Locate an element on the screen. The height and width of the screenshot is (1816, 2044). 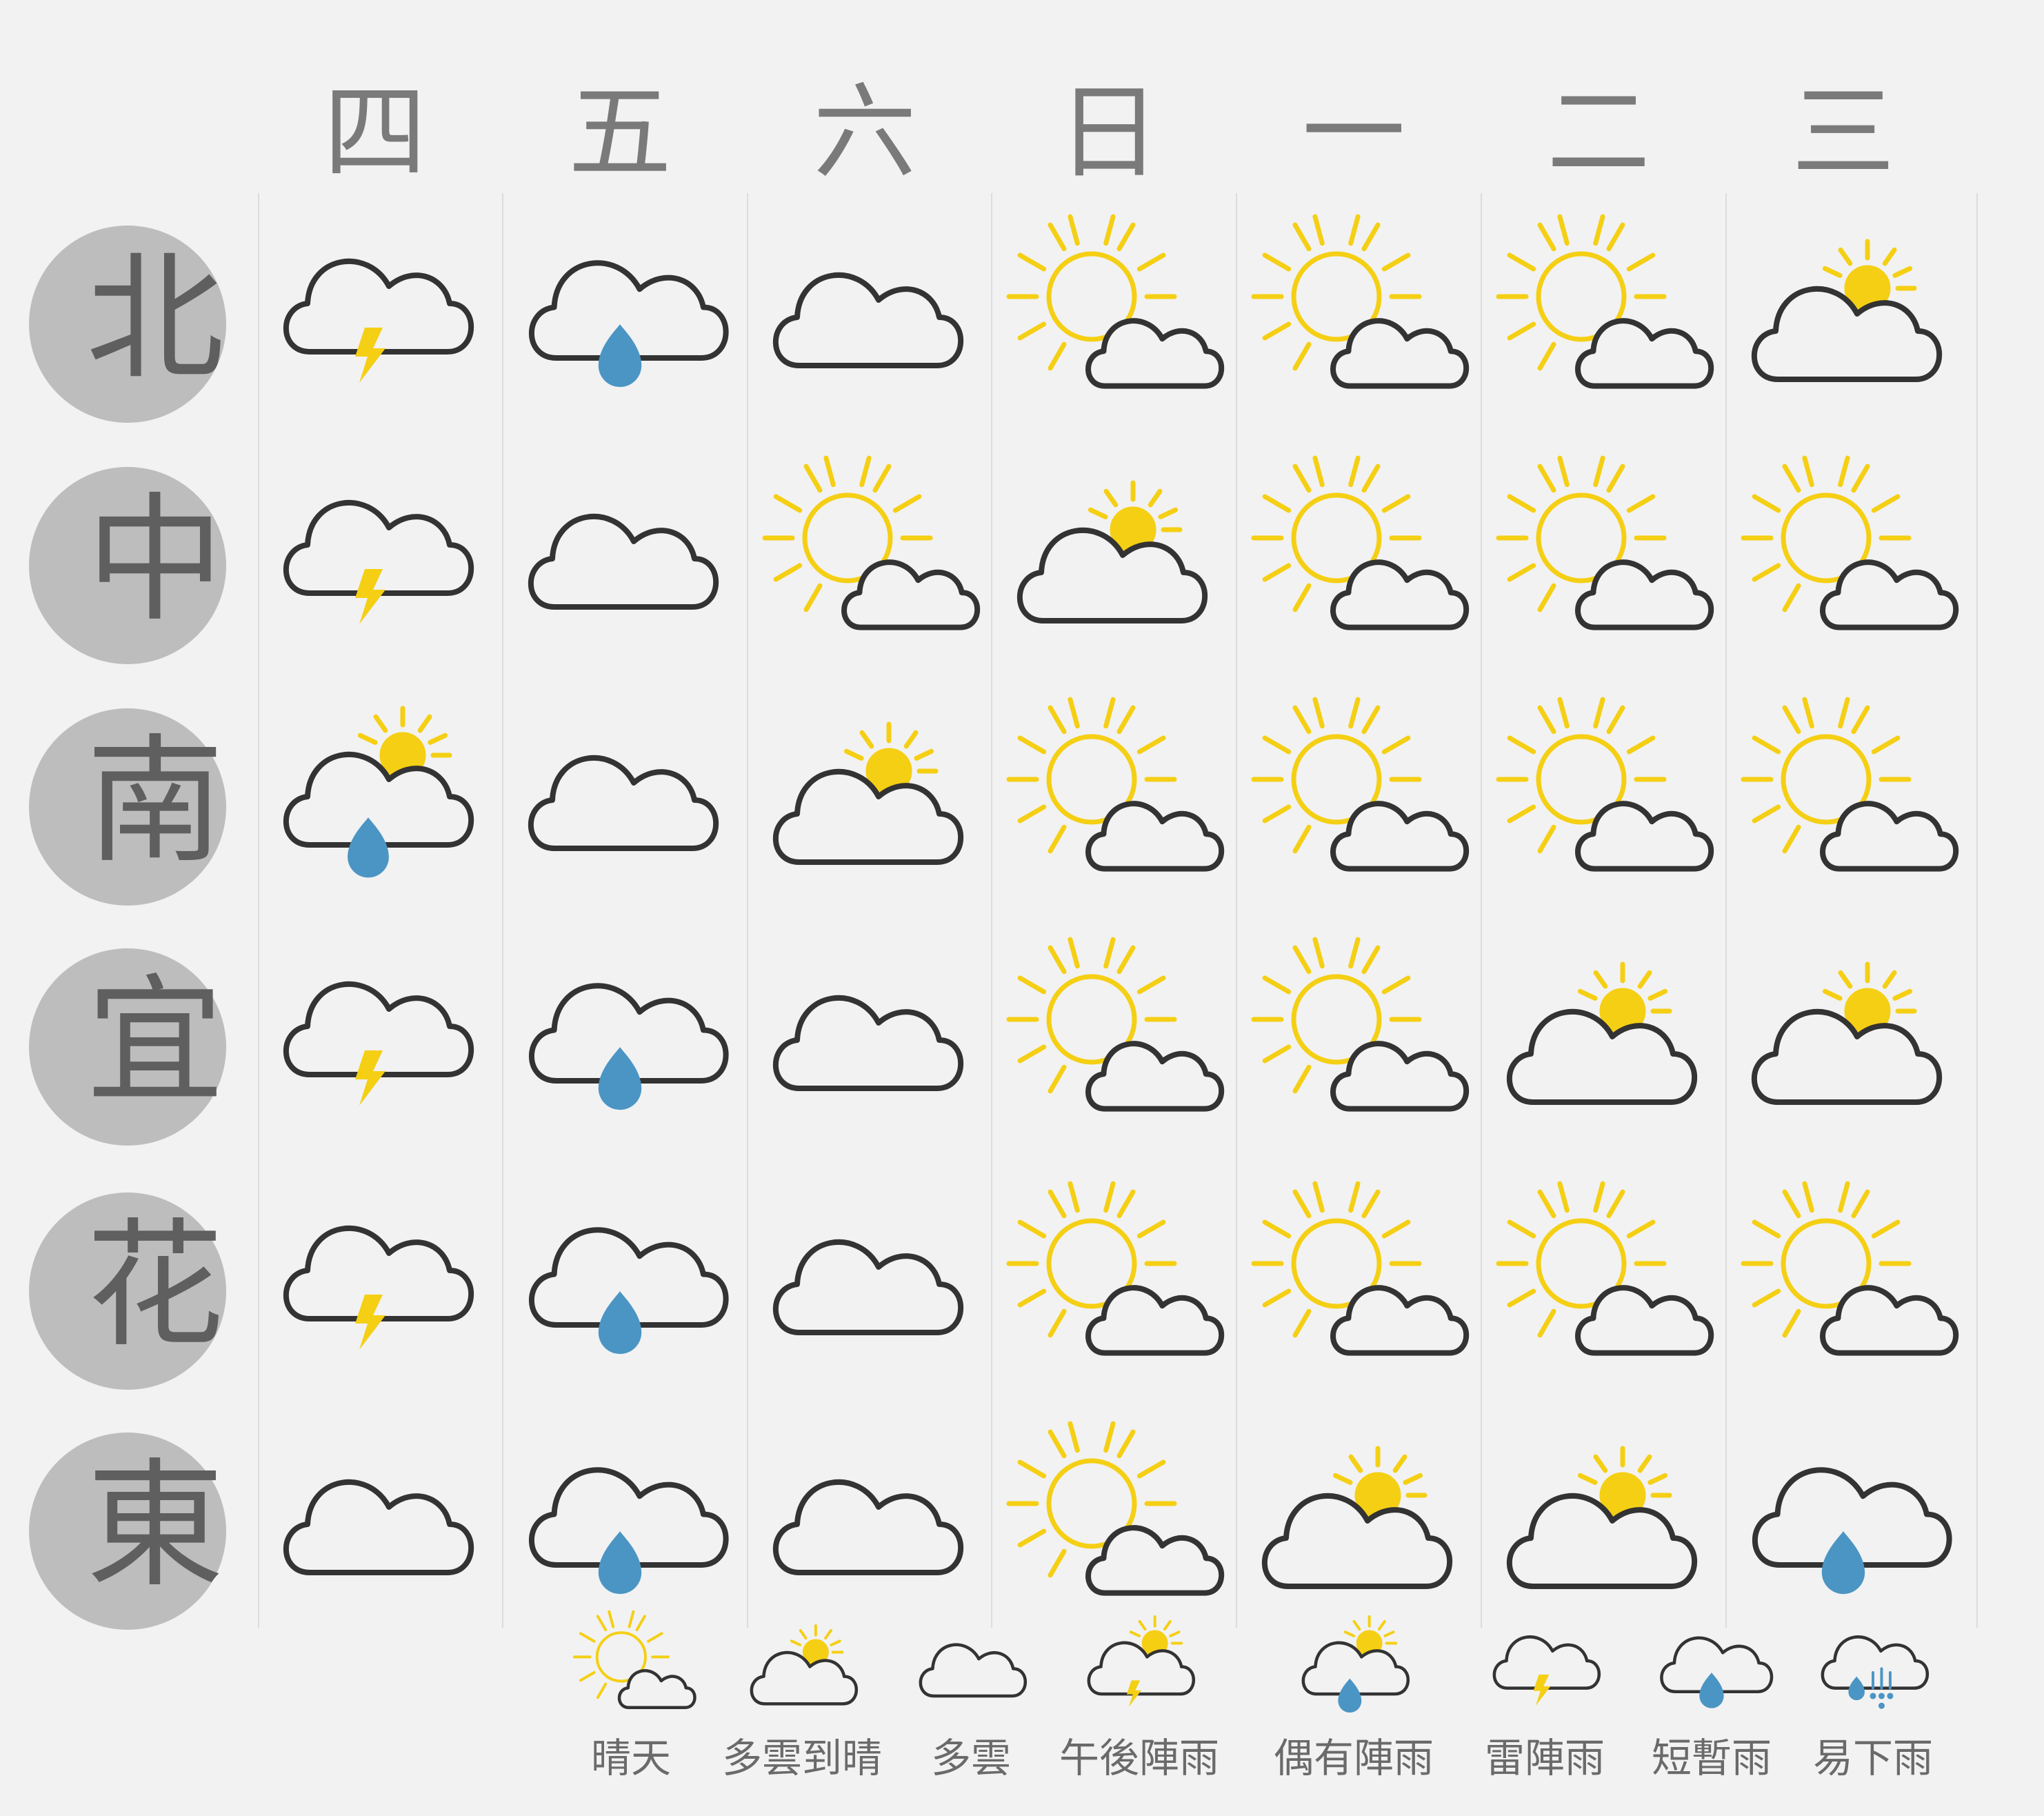
day-header: 日 is located at coordinates (1108, 133).